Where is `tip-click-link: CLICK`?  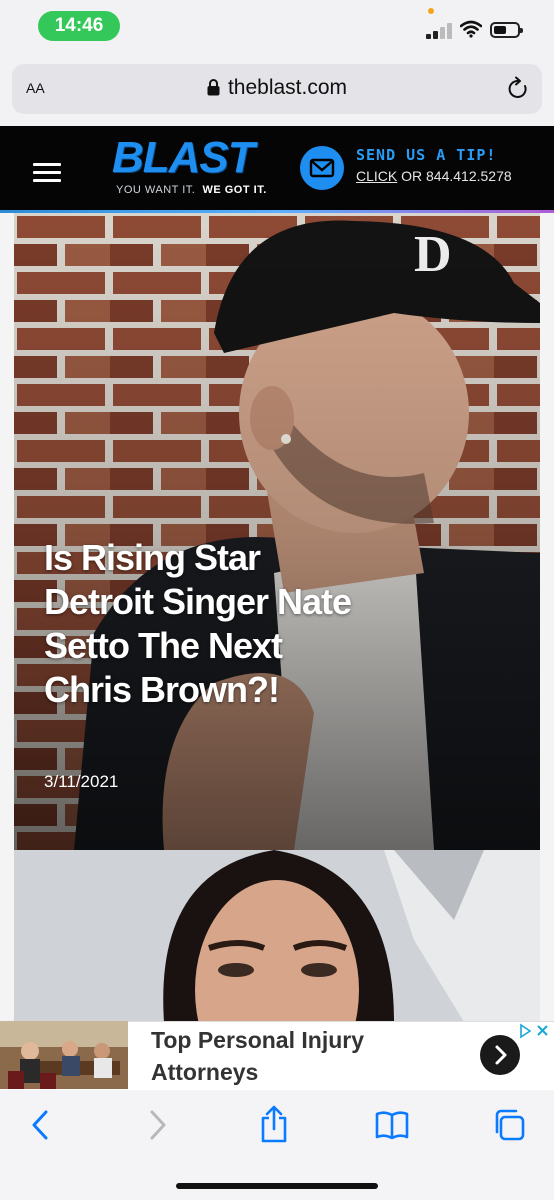
tip-click-link: CLICK is located at coordinates (376, 176).